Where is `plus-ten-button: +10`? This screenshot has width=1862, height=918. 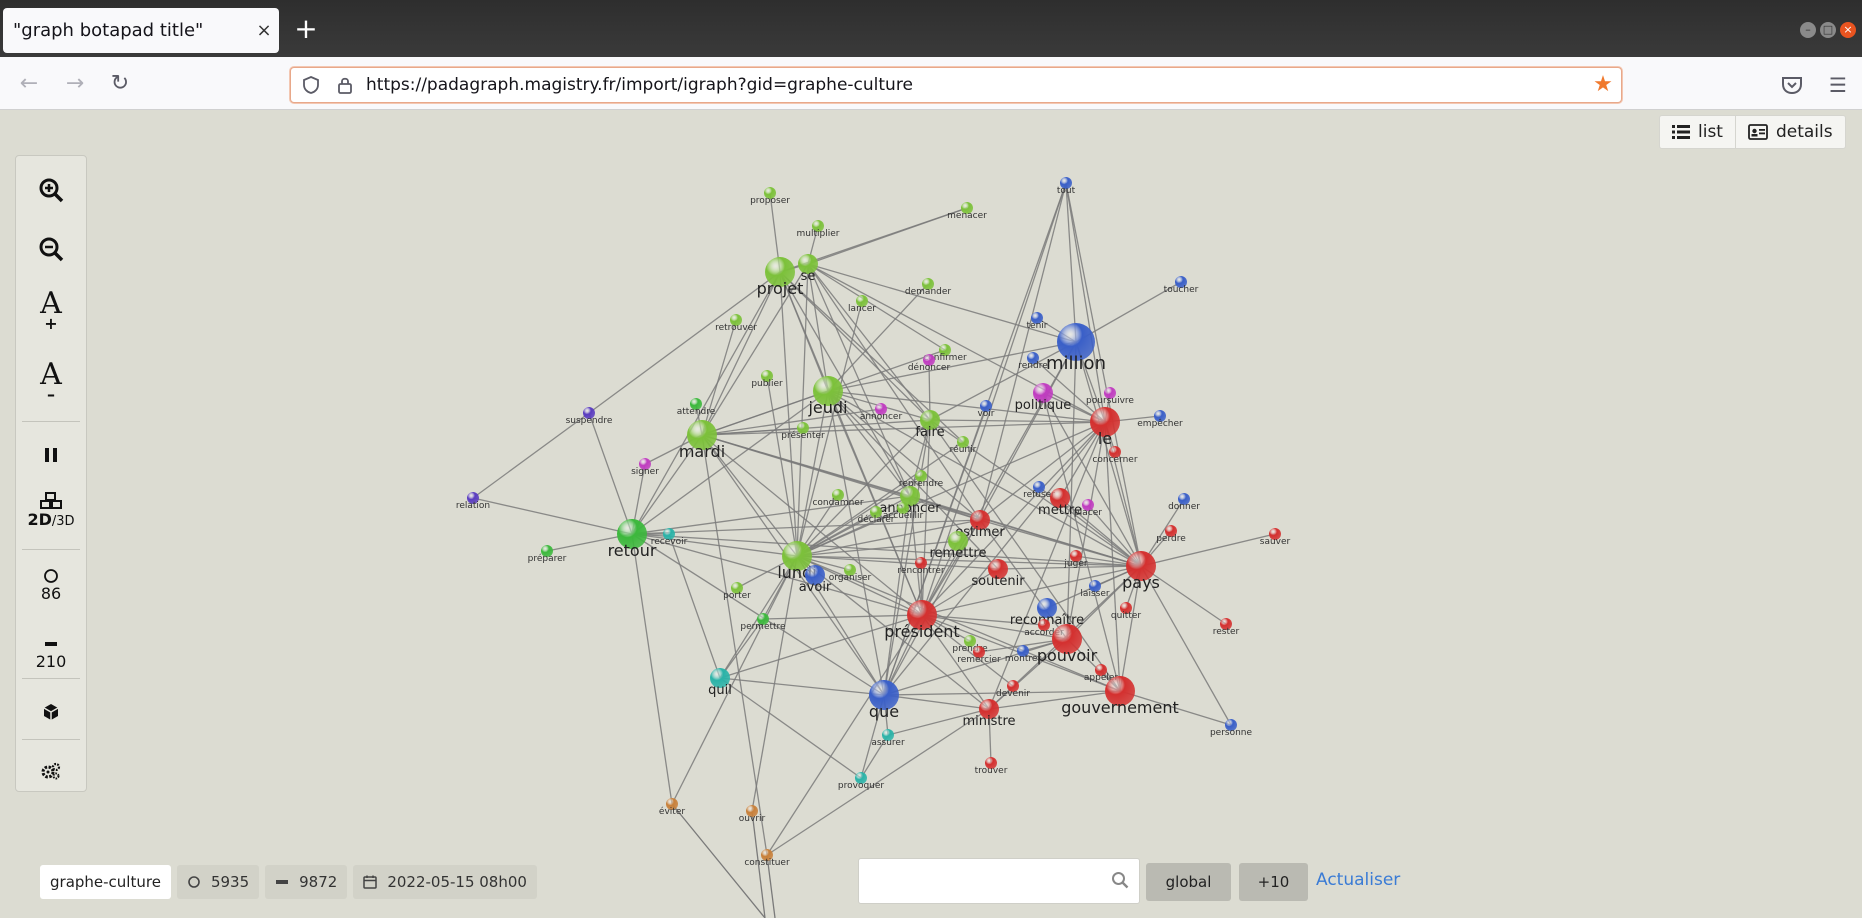 plus-ten-button: +10 is located at coordinates (1273, 882).